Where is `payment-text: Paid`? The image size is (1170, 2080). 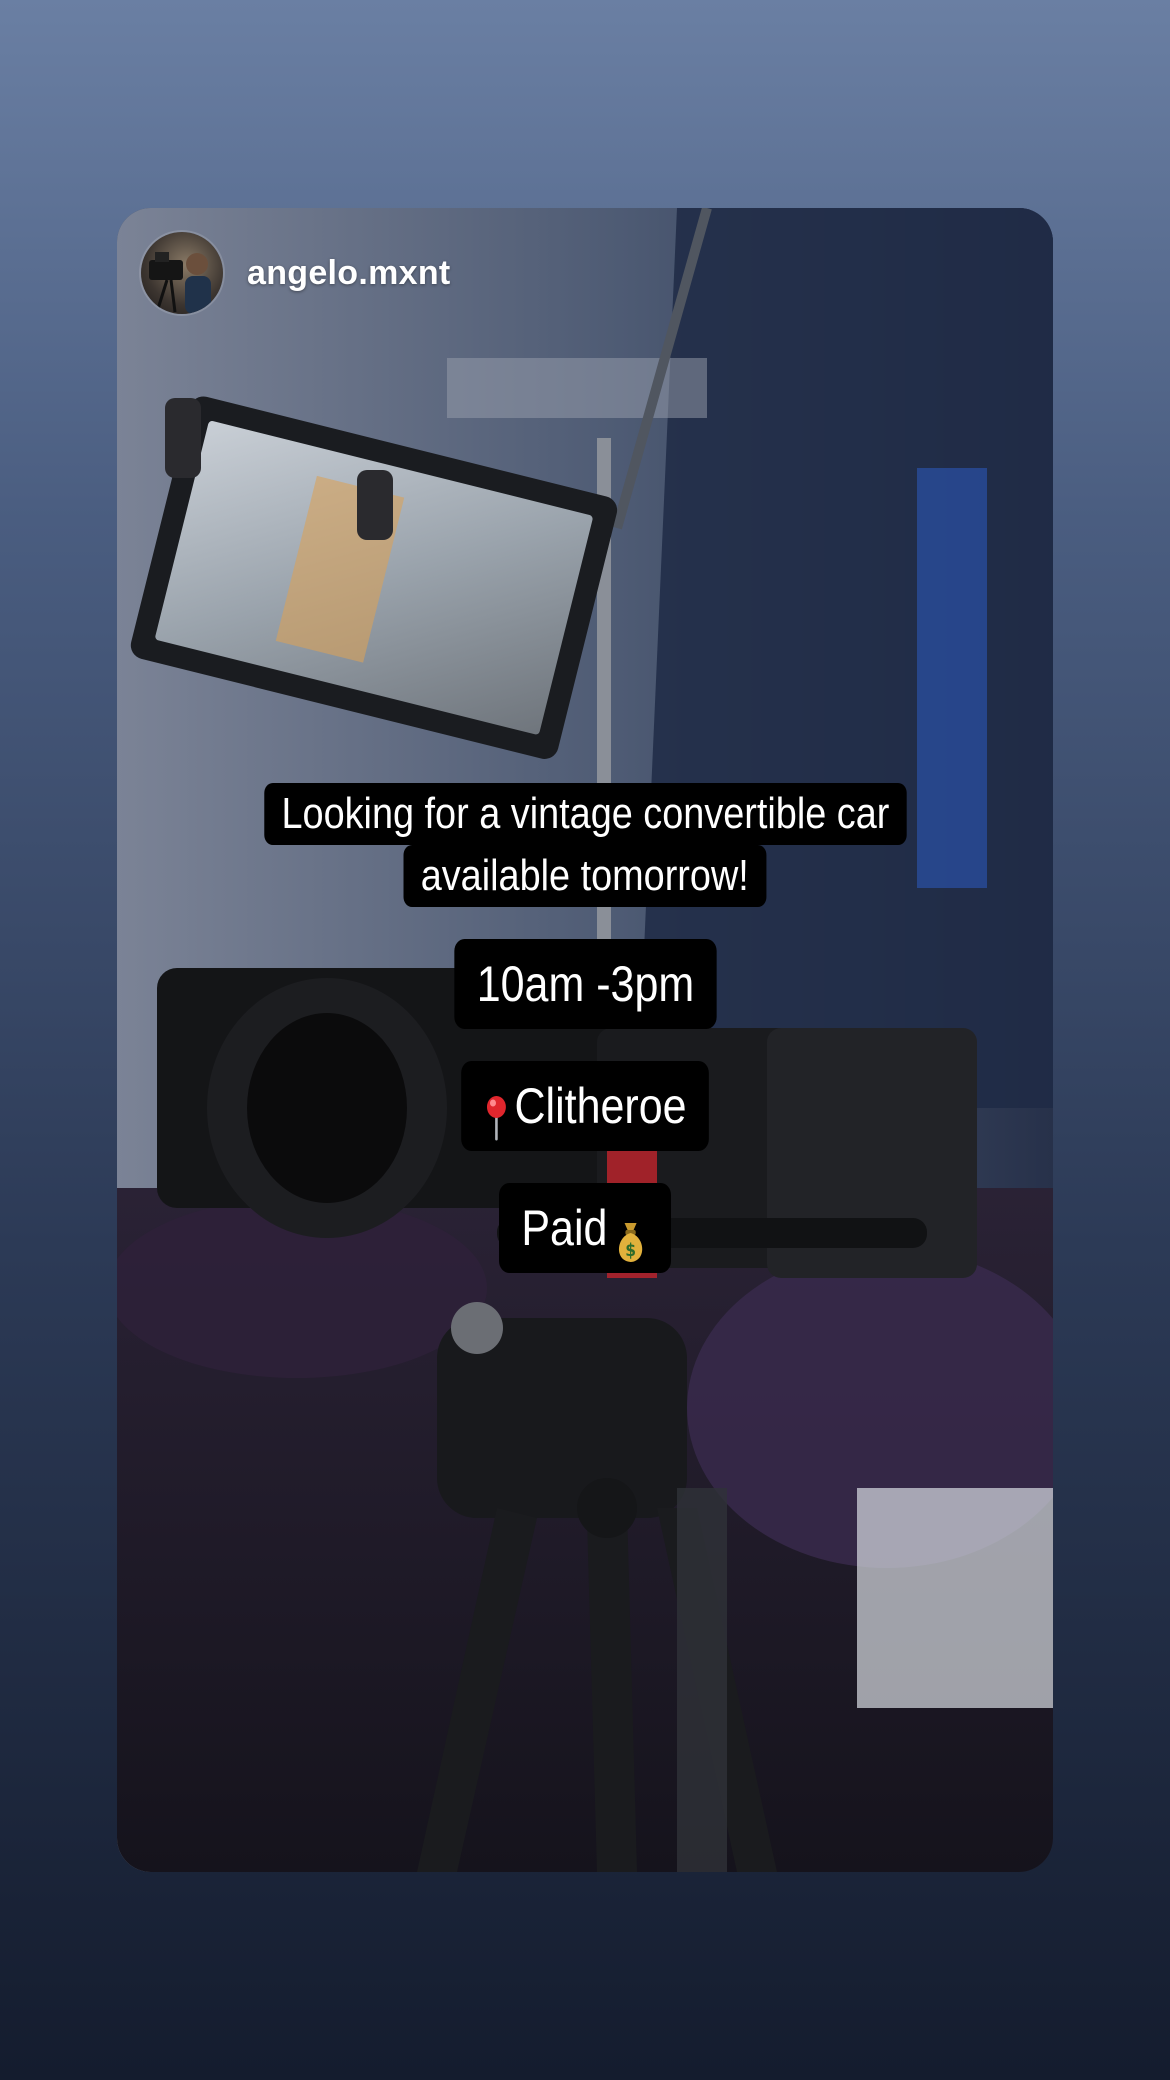
payment-text: Paid is located at coordinates (564, 1228).